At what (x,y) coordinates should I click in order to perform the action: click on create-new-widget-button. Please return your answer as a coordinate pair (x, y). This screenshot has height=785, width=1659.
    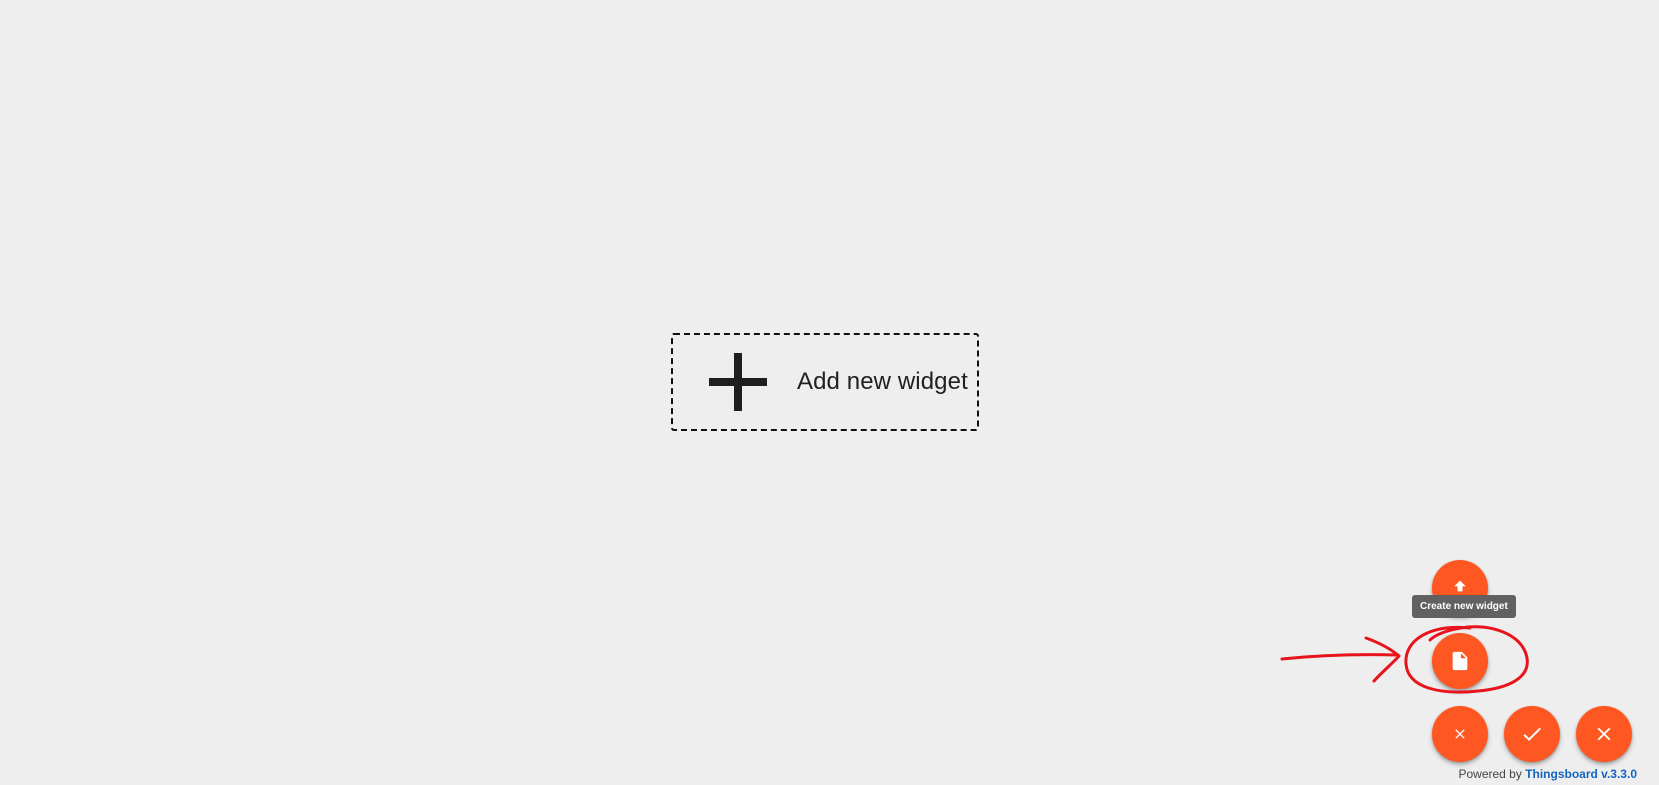
    Looking at the image, I should click on (1460, 661).